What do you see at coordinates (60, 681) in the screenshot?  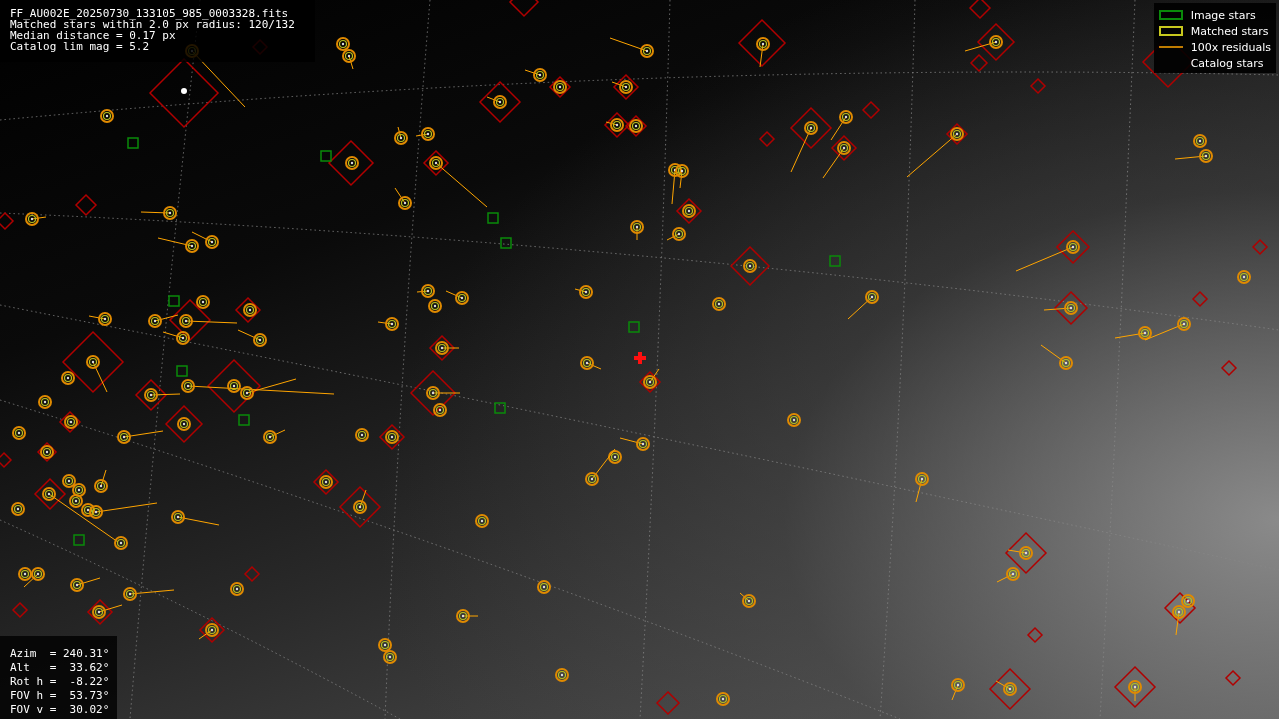 I see `pointing-text: Rot h = -8.22°` at bounding box center [60, 681].